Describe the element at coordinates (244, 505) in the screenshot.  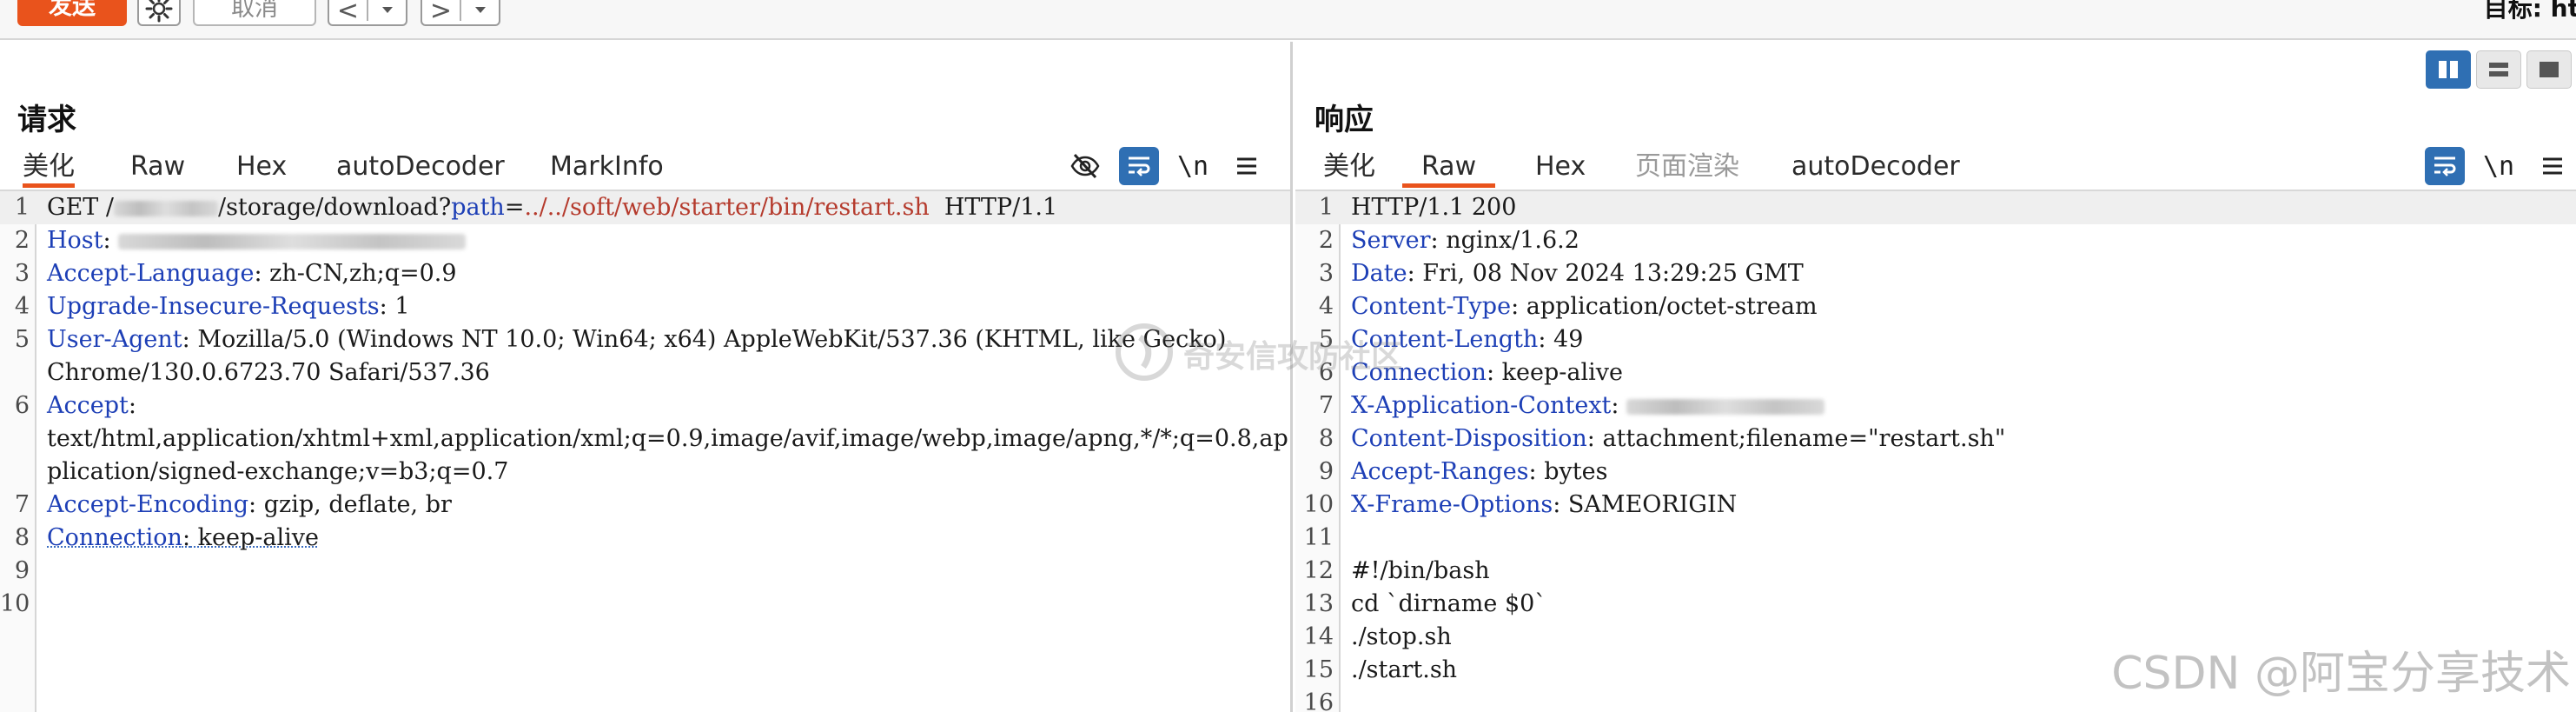
I see `header-line: Accept-Encoding: gzip, deflate, br` at that location.